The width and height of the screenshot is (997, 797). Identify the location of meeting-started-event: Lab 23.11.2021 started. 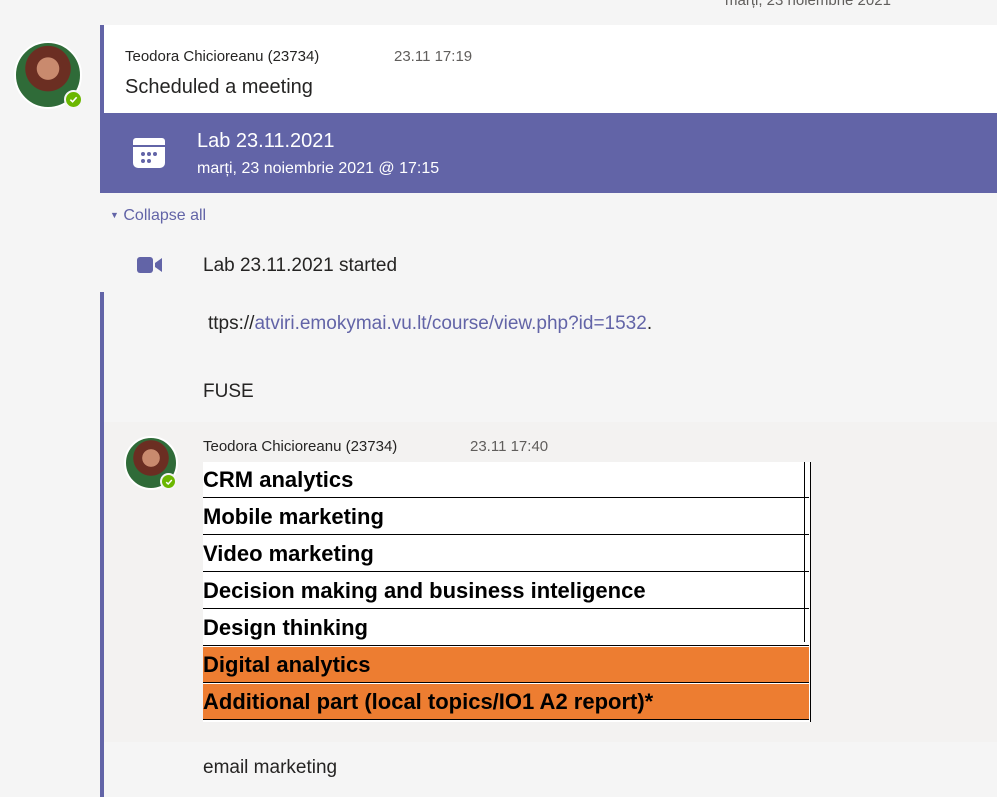
(300, 265).